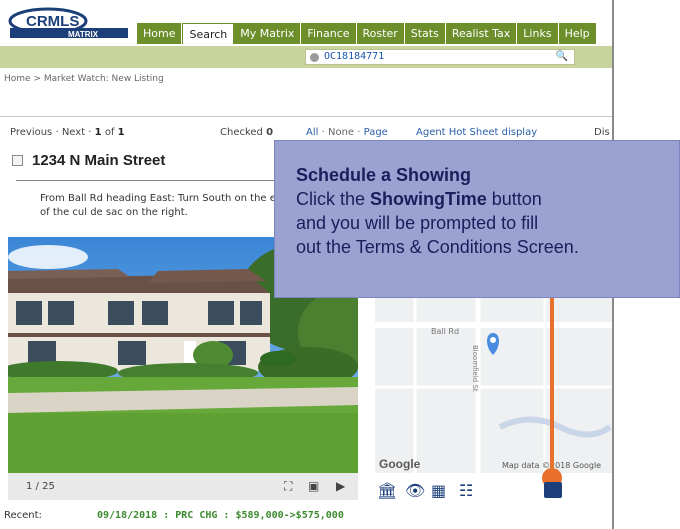 This screenshot has height=529, width=680. What do you see at coordinates (538, 33) in the screenshot?
I see `nav-links: Links` at bounding box center [538, 33].